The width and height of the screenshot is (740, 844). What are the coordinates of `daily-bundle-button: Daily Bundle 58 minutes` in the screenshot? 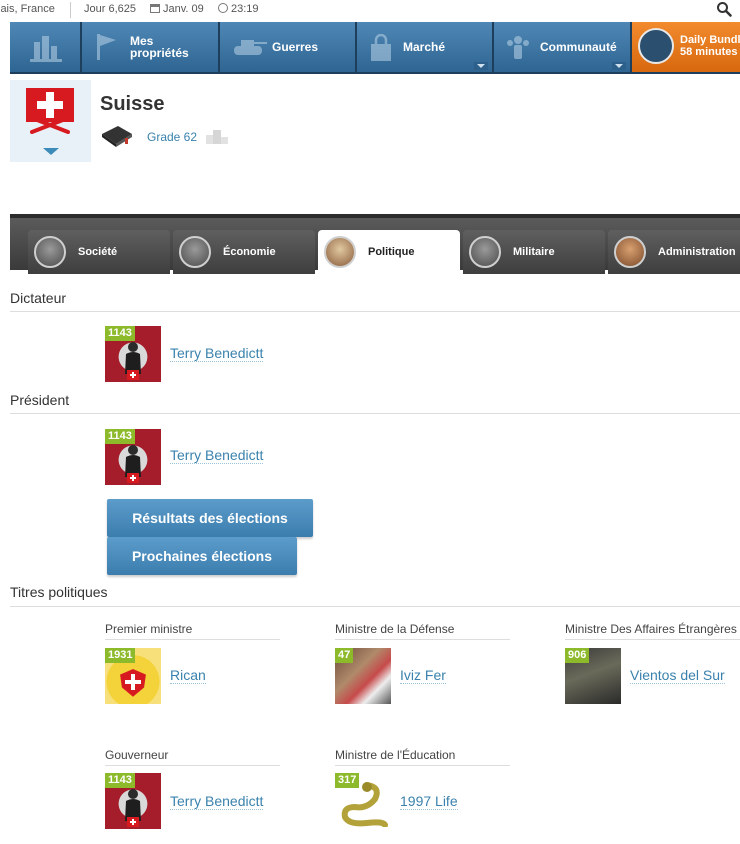 It's located at (686, 47).